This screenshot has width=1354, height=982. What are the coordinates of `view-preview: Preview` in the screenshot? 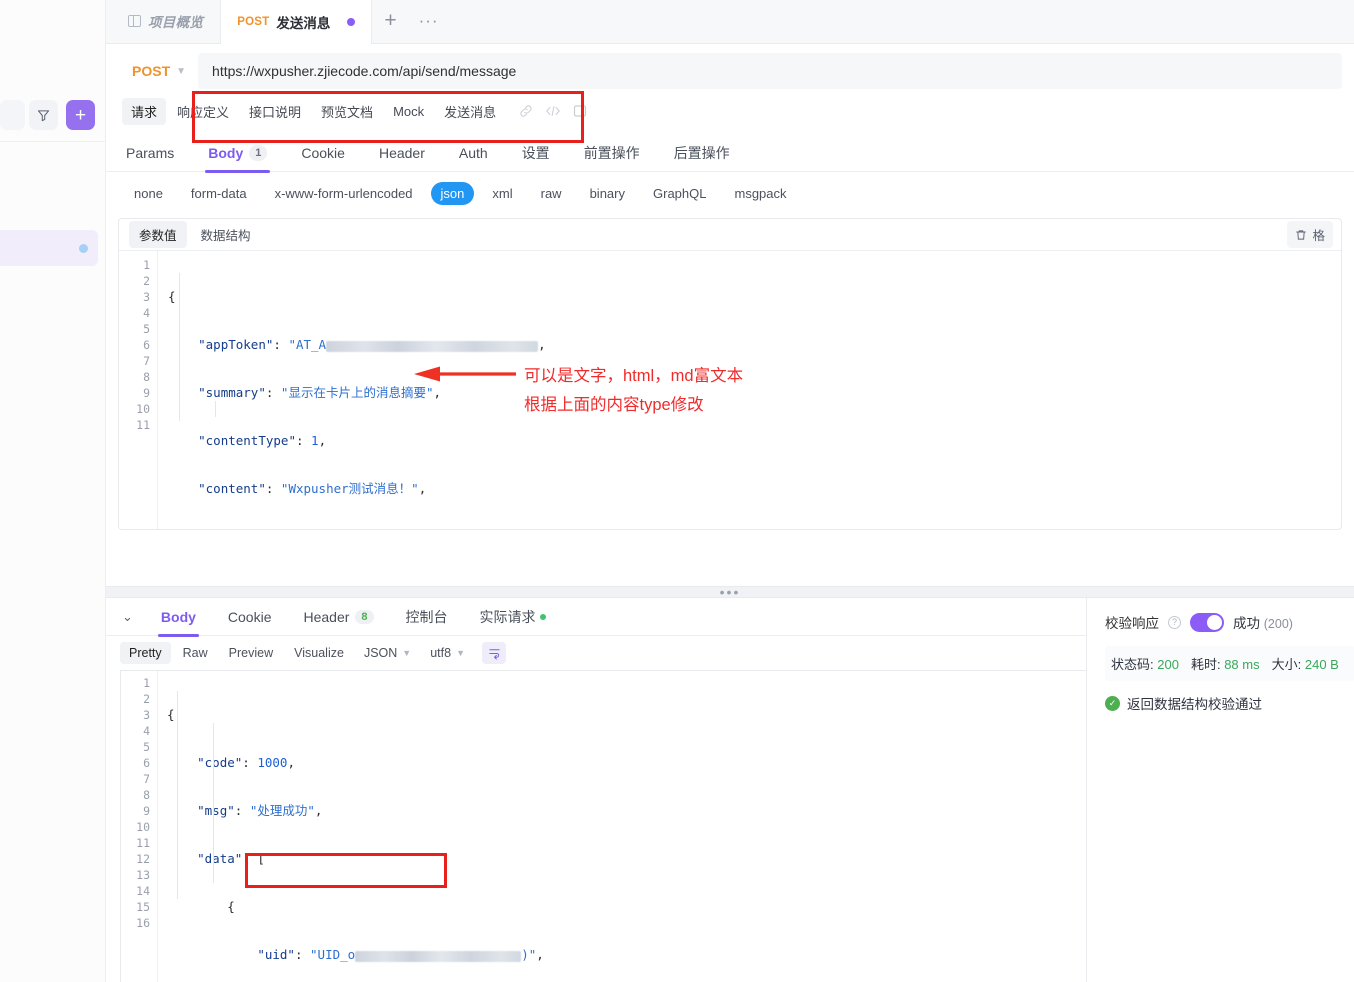 It's located at (251, 653).